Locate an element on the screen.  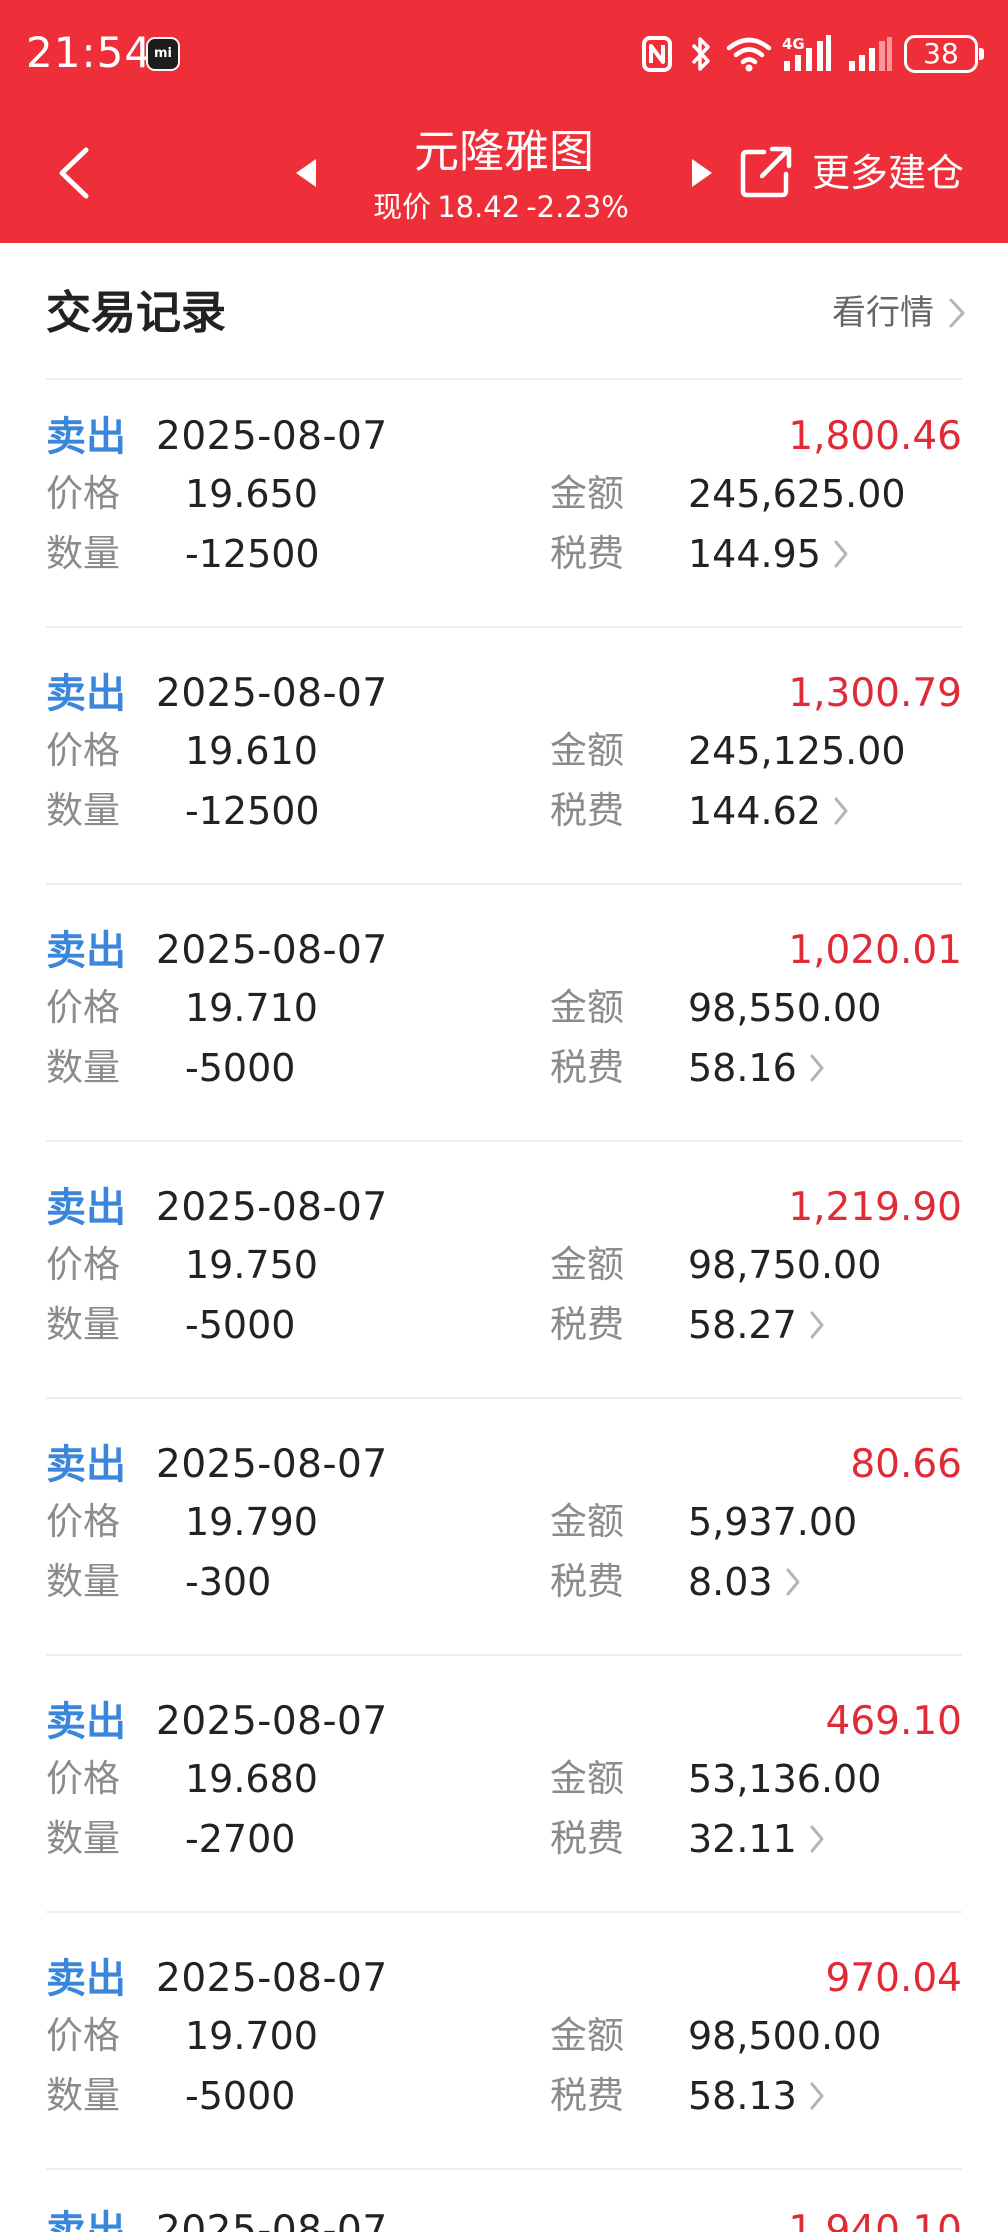
view-market-link: 看行情 is located at coordinates (899, 313).